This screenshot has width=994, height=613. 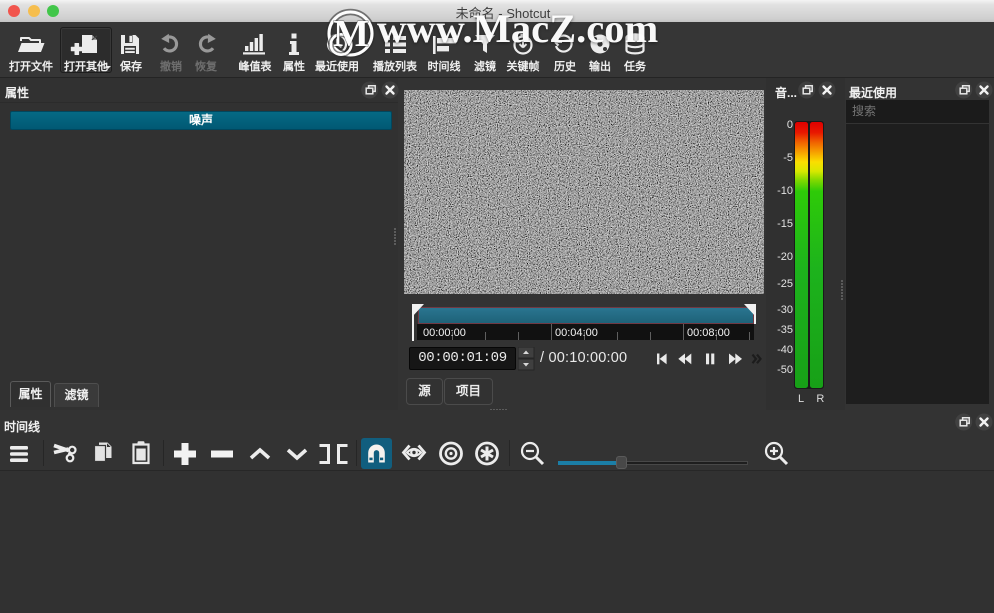 What do you see at coordinates (576, 333) in the screenshot?
I see `svg-text: 00:04:00` at bounding box center [576, 333].